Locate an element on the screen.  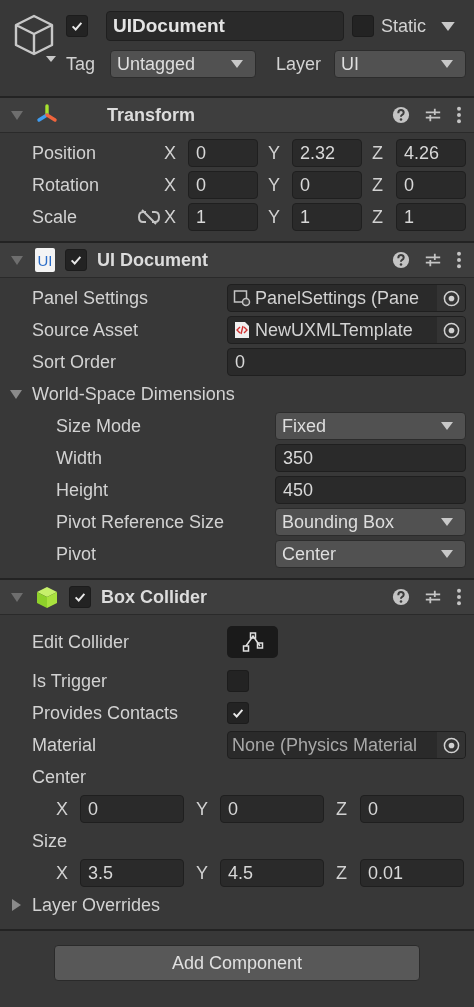
object-field: PanelSettings (Pane is located at coordinates (346, 298).